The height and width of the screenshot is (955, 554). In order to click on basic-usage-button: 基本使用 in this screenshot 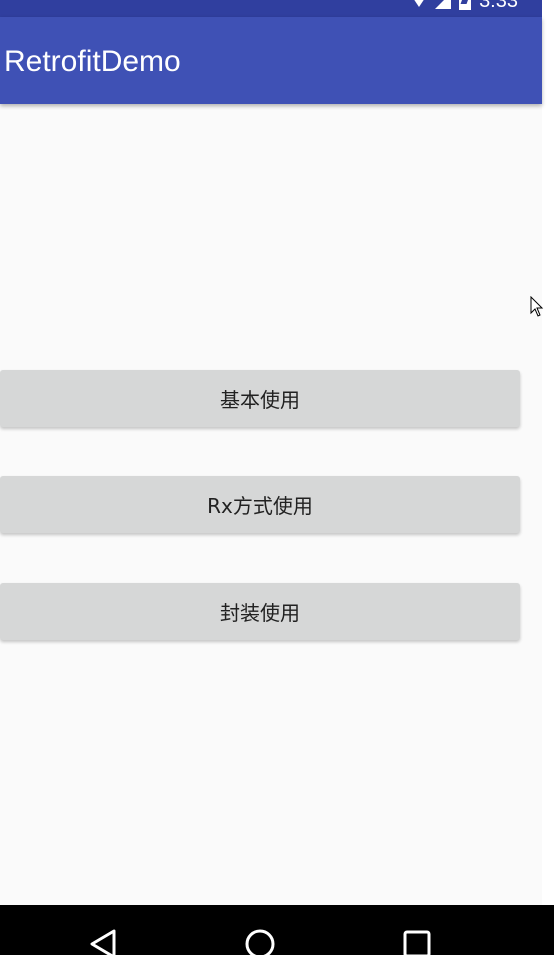, I will do `click(260, 398)`.